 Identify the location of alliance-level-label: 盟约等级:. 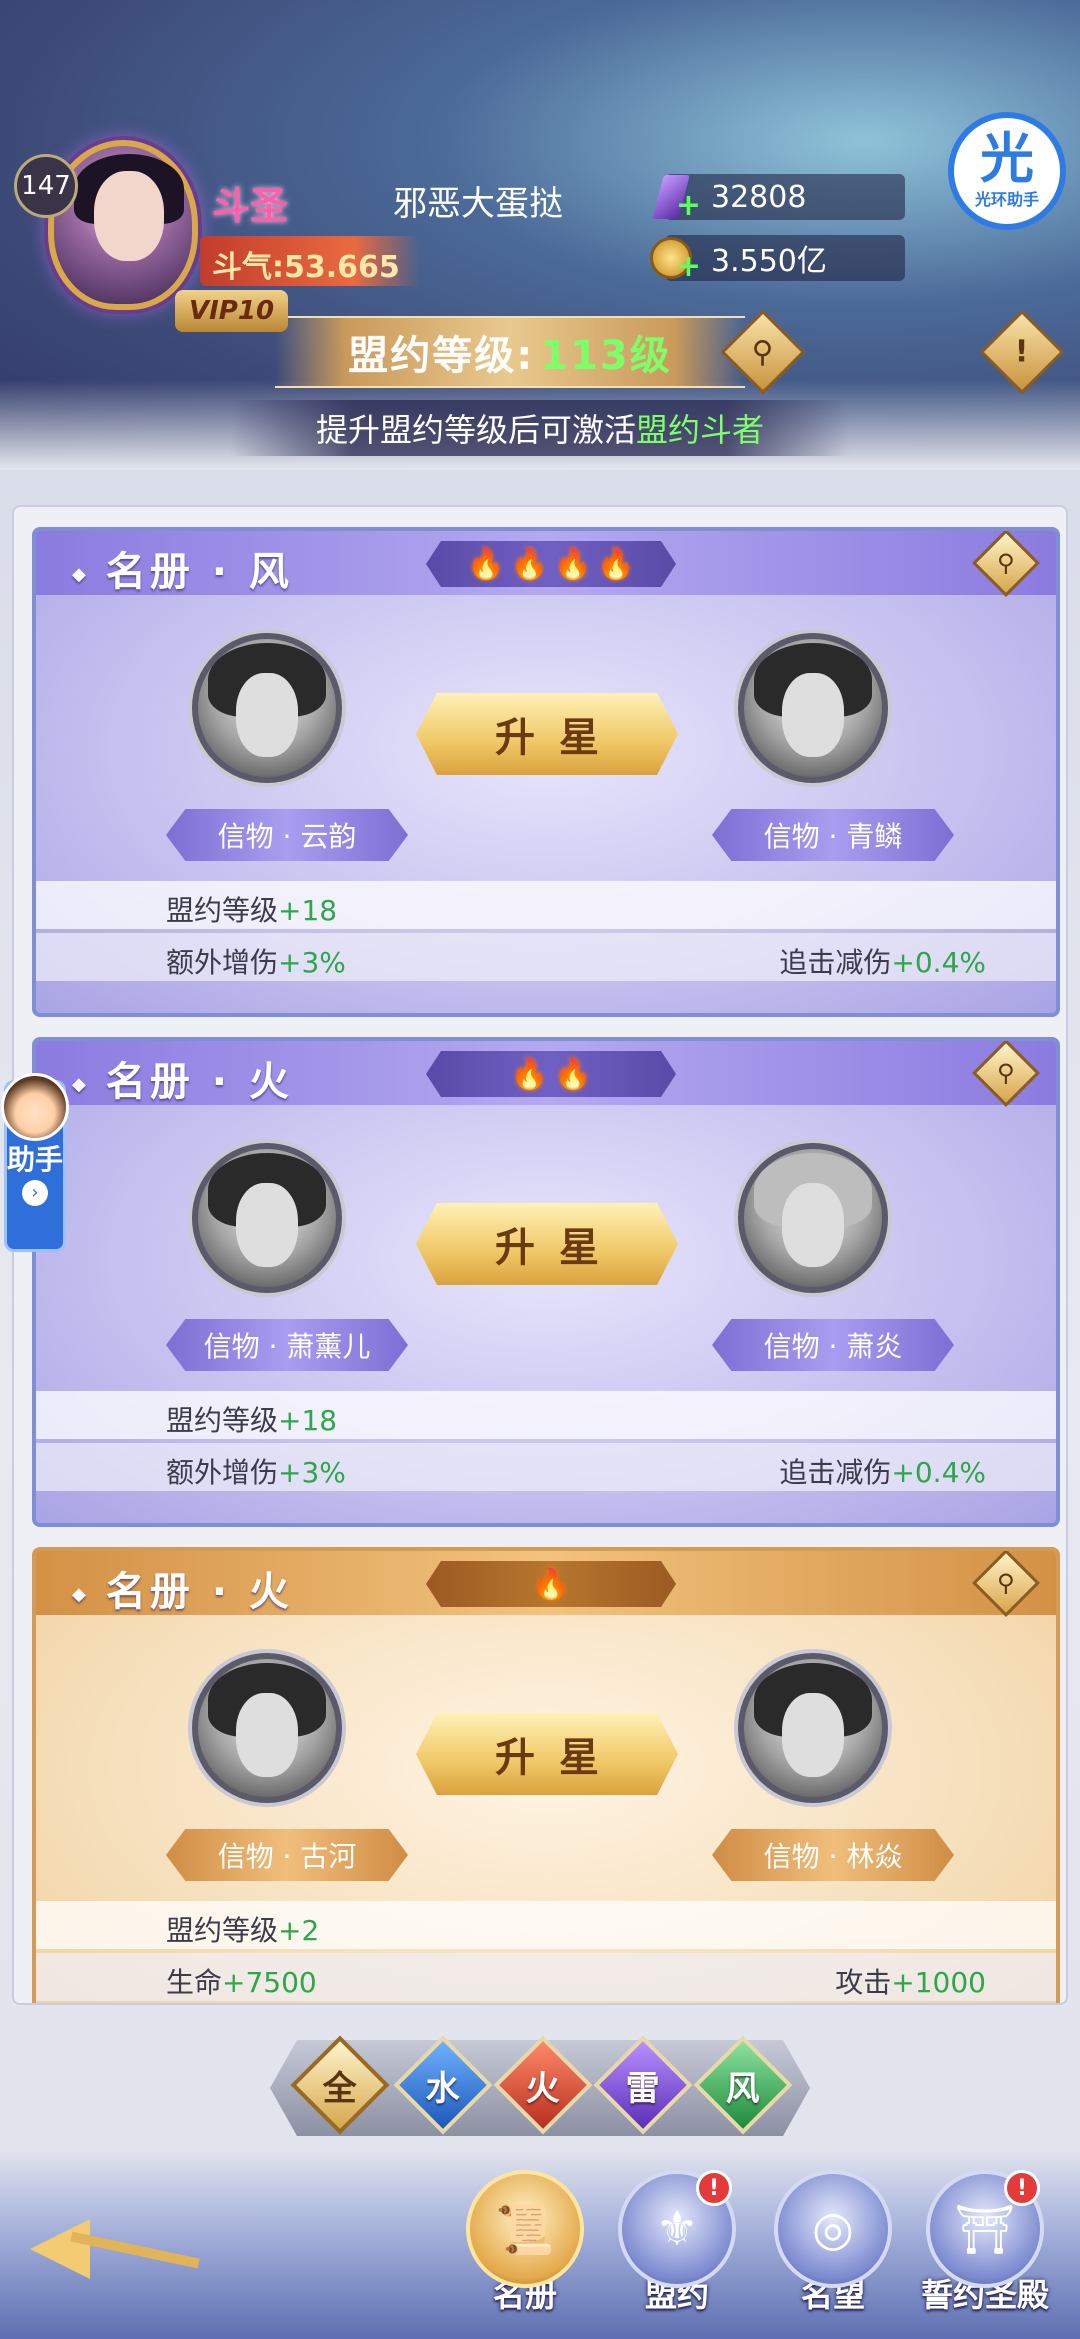
(441, 356).